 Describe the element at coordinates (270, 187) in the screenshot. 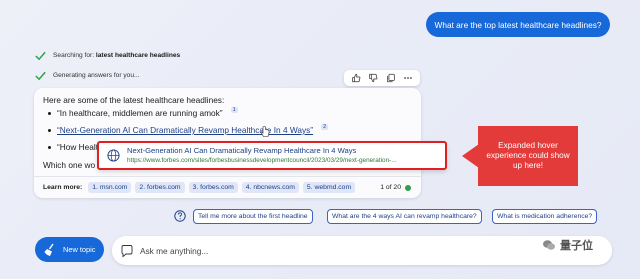

I see `source-chip: 4. nbcnews.com` at that location.